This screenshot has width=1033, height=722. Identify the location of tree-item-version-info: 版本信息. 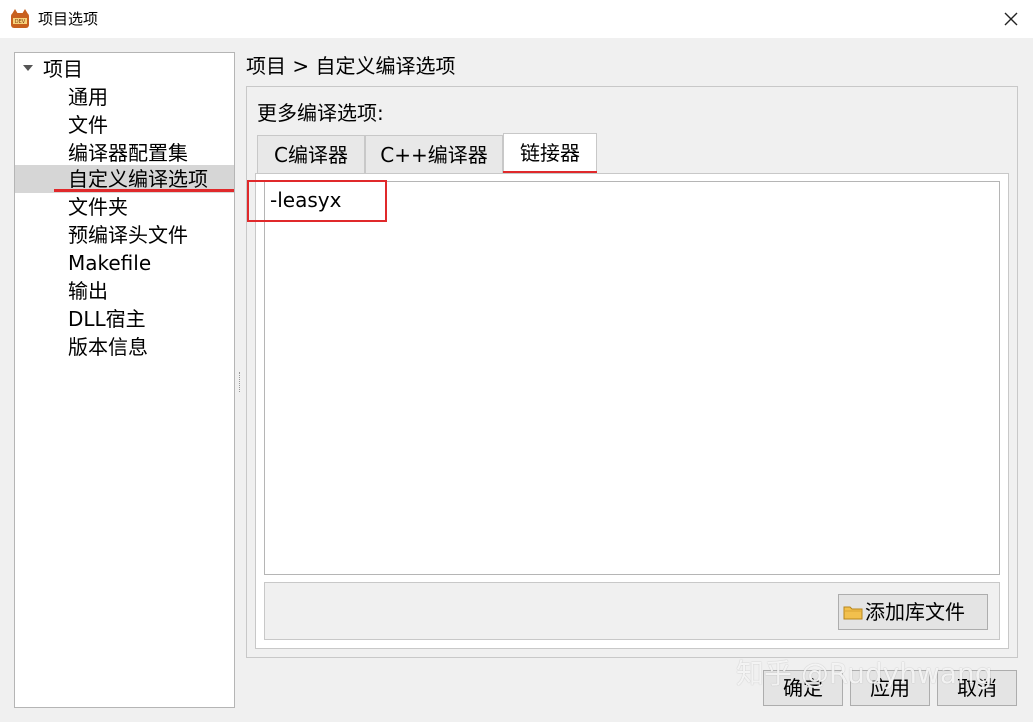
(124, 347).